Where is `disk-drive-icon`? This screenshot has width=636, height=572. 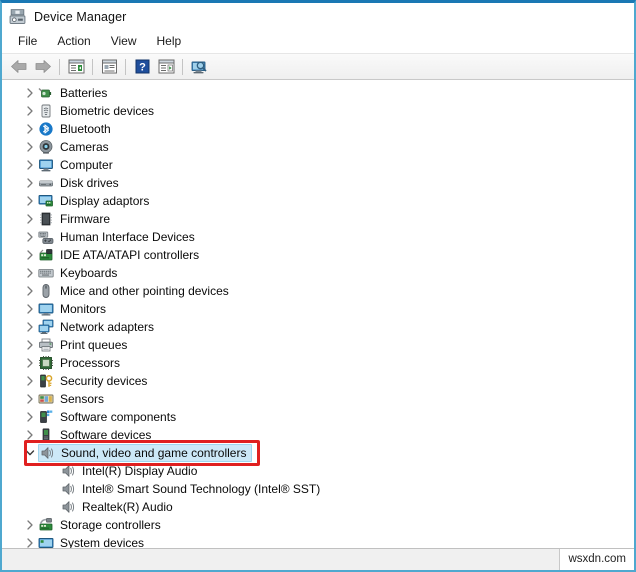
disk-drive-icon is located at coordinates (46, 183).